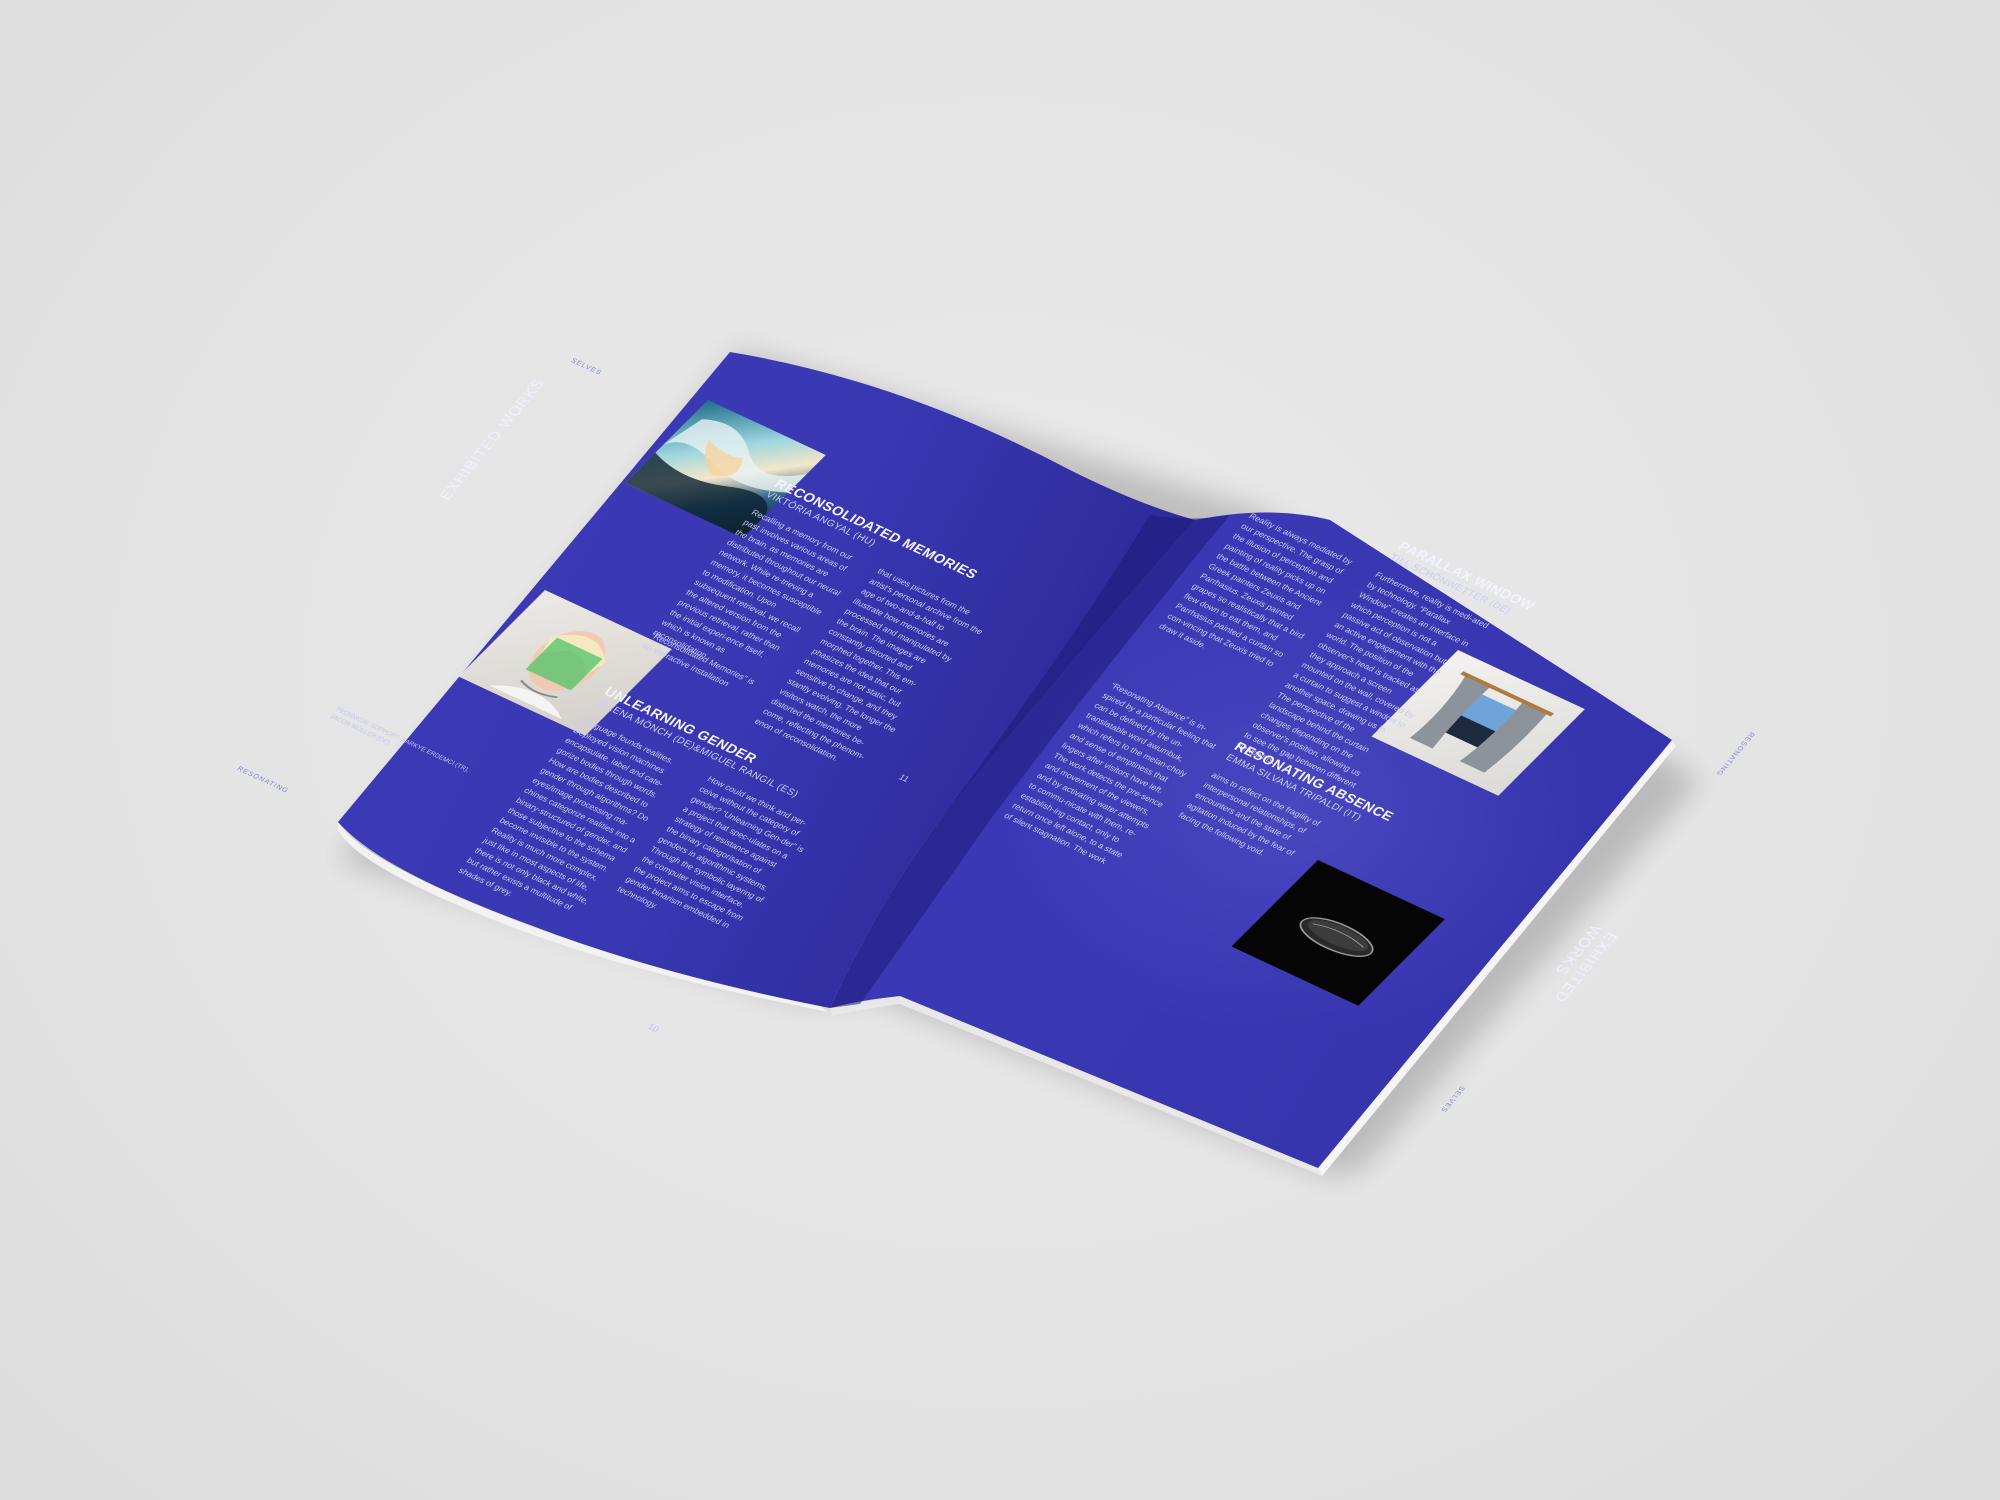  What do you see at coordinates (586, 367) in the screenshot?
I see `left-running-head-top: SELVES` at bounding box center [586, 367].